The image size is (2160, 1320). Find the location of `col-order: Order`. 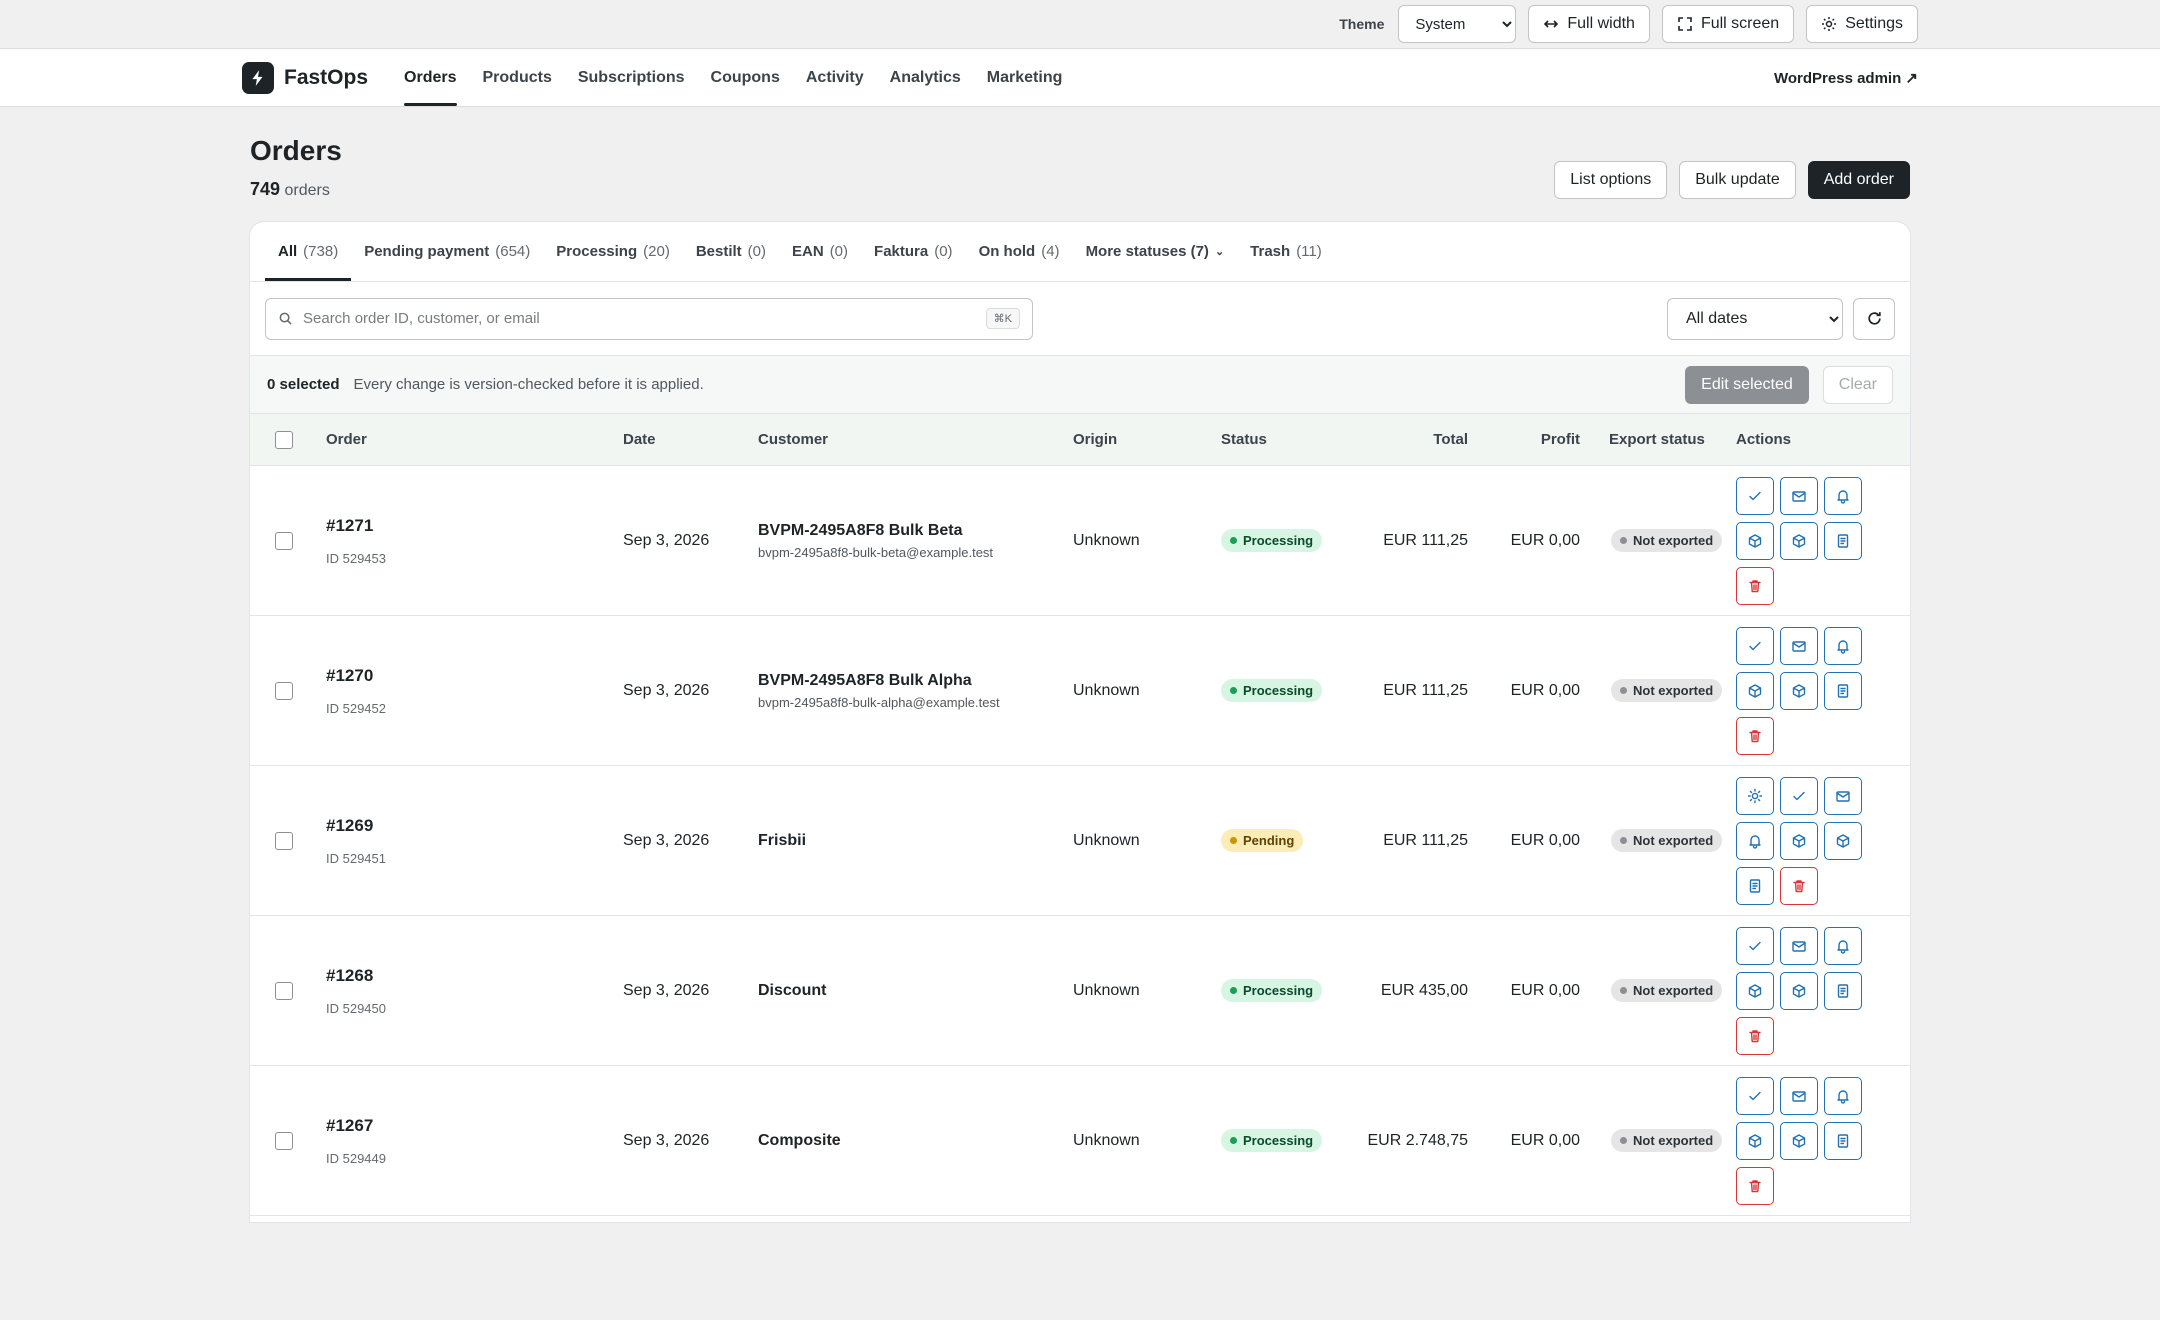

col-order: Order is located at coordinates (474, 439).